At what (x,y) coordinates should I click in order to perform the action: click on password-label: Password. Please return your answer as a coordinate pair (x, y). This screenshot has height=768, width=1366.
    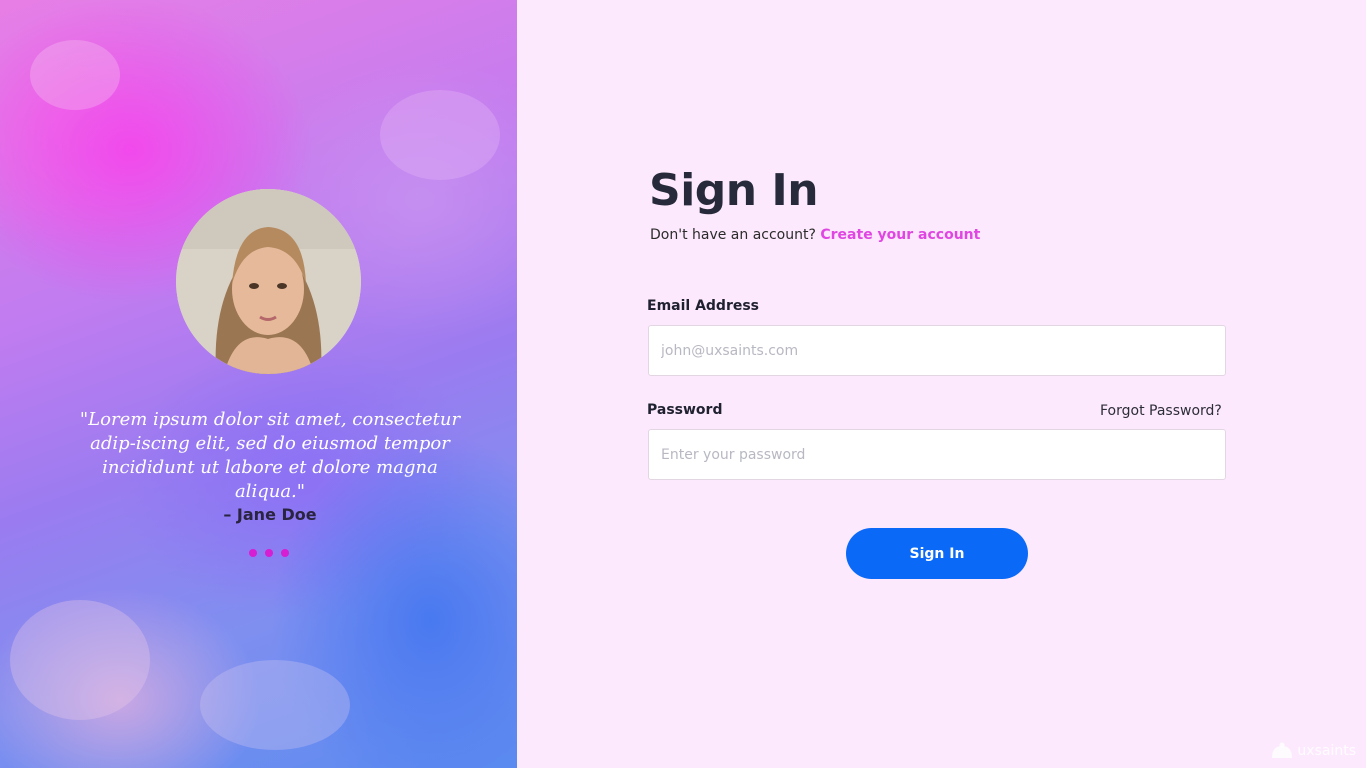
    Looking at the image, I should click on (685, 410).